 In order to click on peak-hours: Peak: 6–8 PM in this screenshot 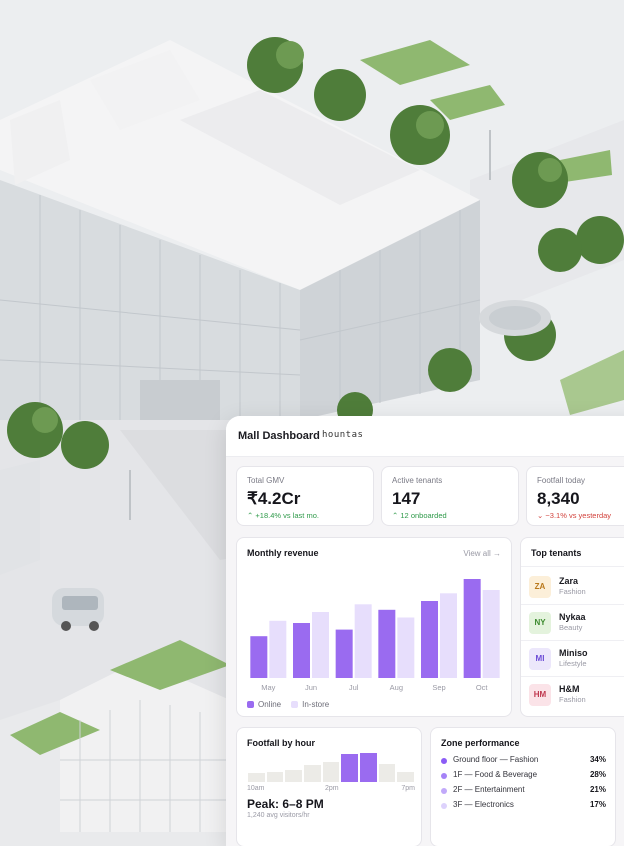, I will do `click(285, 804)`.